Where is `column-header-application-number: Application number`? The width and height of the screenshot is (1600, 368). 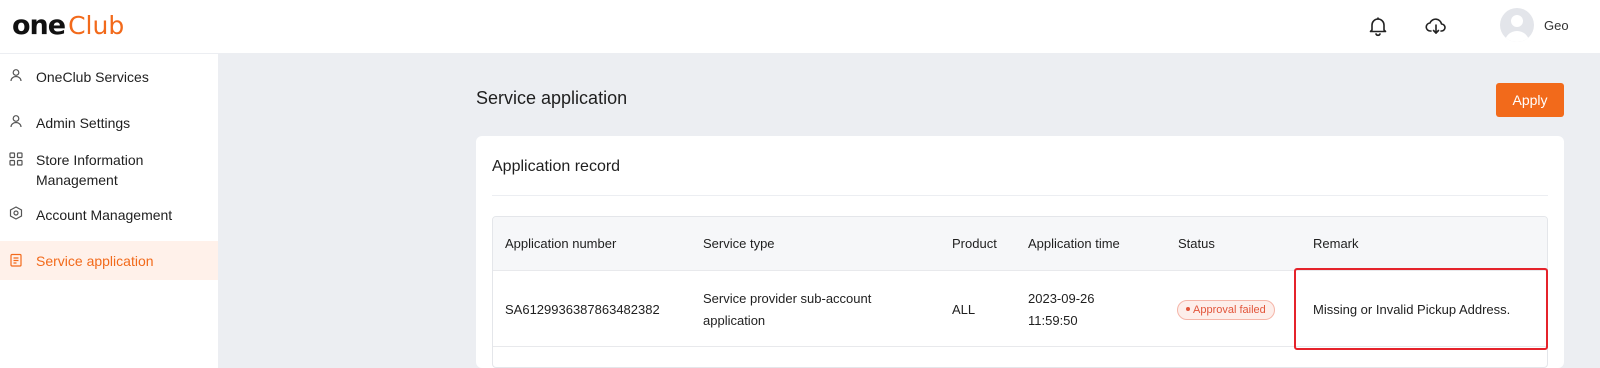 column-header-application-number: Application number is located at coordinates (560, 243).